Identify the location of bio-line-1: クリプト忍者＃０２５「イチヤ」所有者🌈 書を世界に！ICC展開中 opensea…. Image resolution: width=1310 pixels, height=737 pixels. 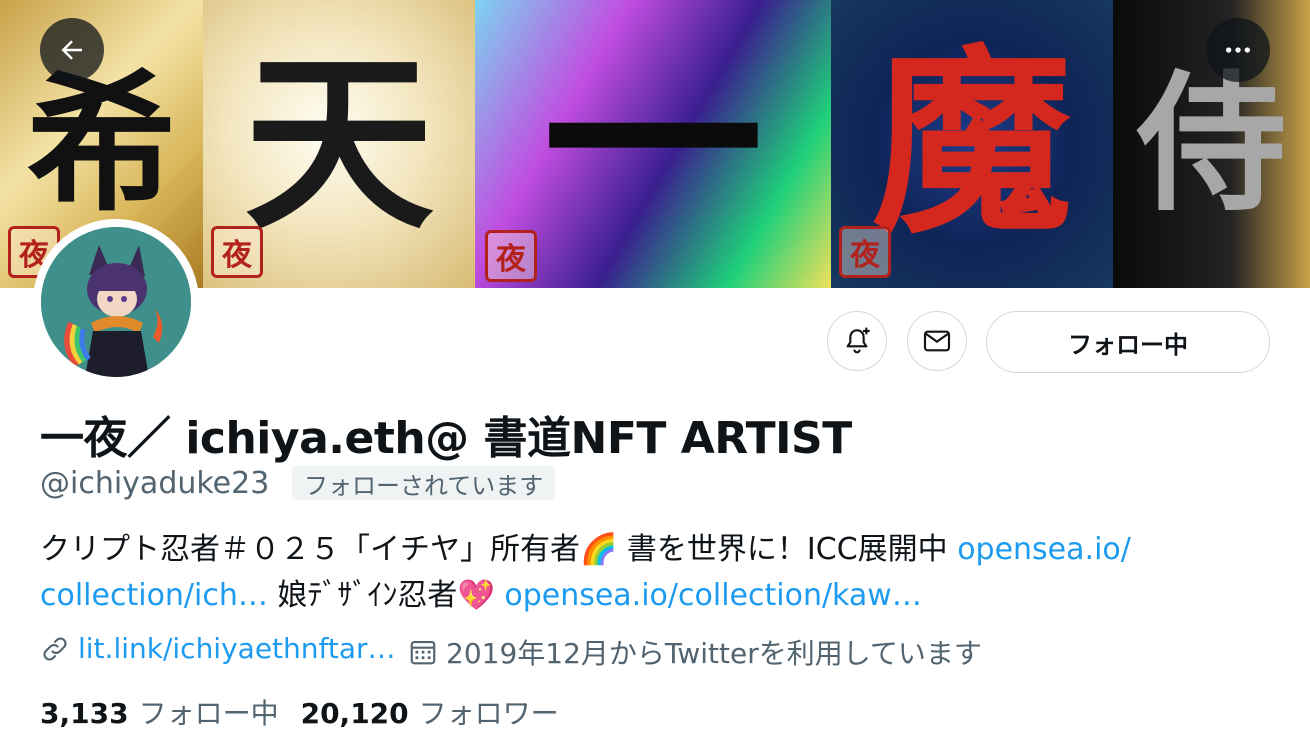
(660, 550).